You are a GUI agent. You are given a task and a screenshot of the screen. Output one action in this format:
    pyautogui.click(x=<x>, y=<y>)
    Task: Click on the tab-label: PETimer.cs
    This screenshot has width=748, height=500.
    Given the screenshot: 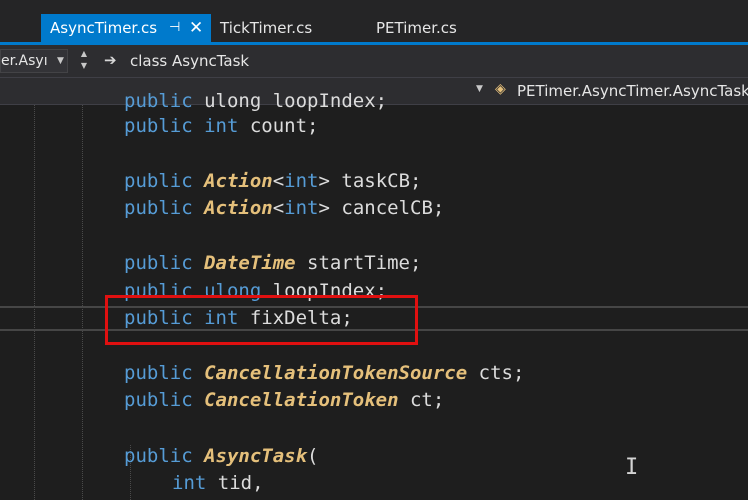 What is the action you would take?
    pyautogui.click(x=416, y=28)
    